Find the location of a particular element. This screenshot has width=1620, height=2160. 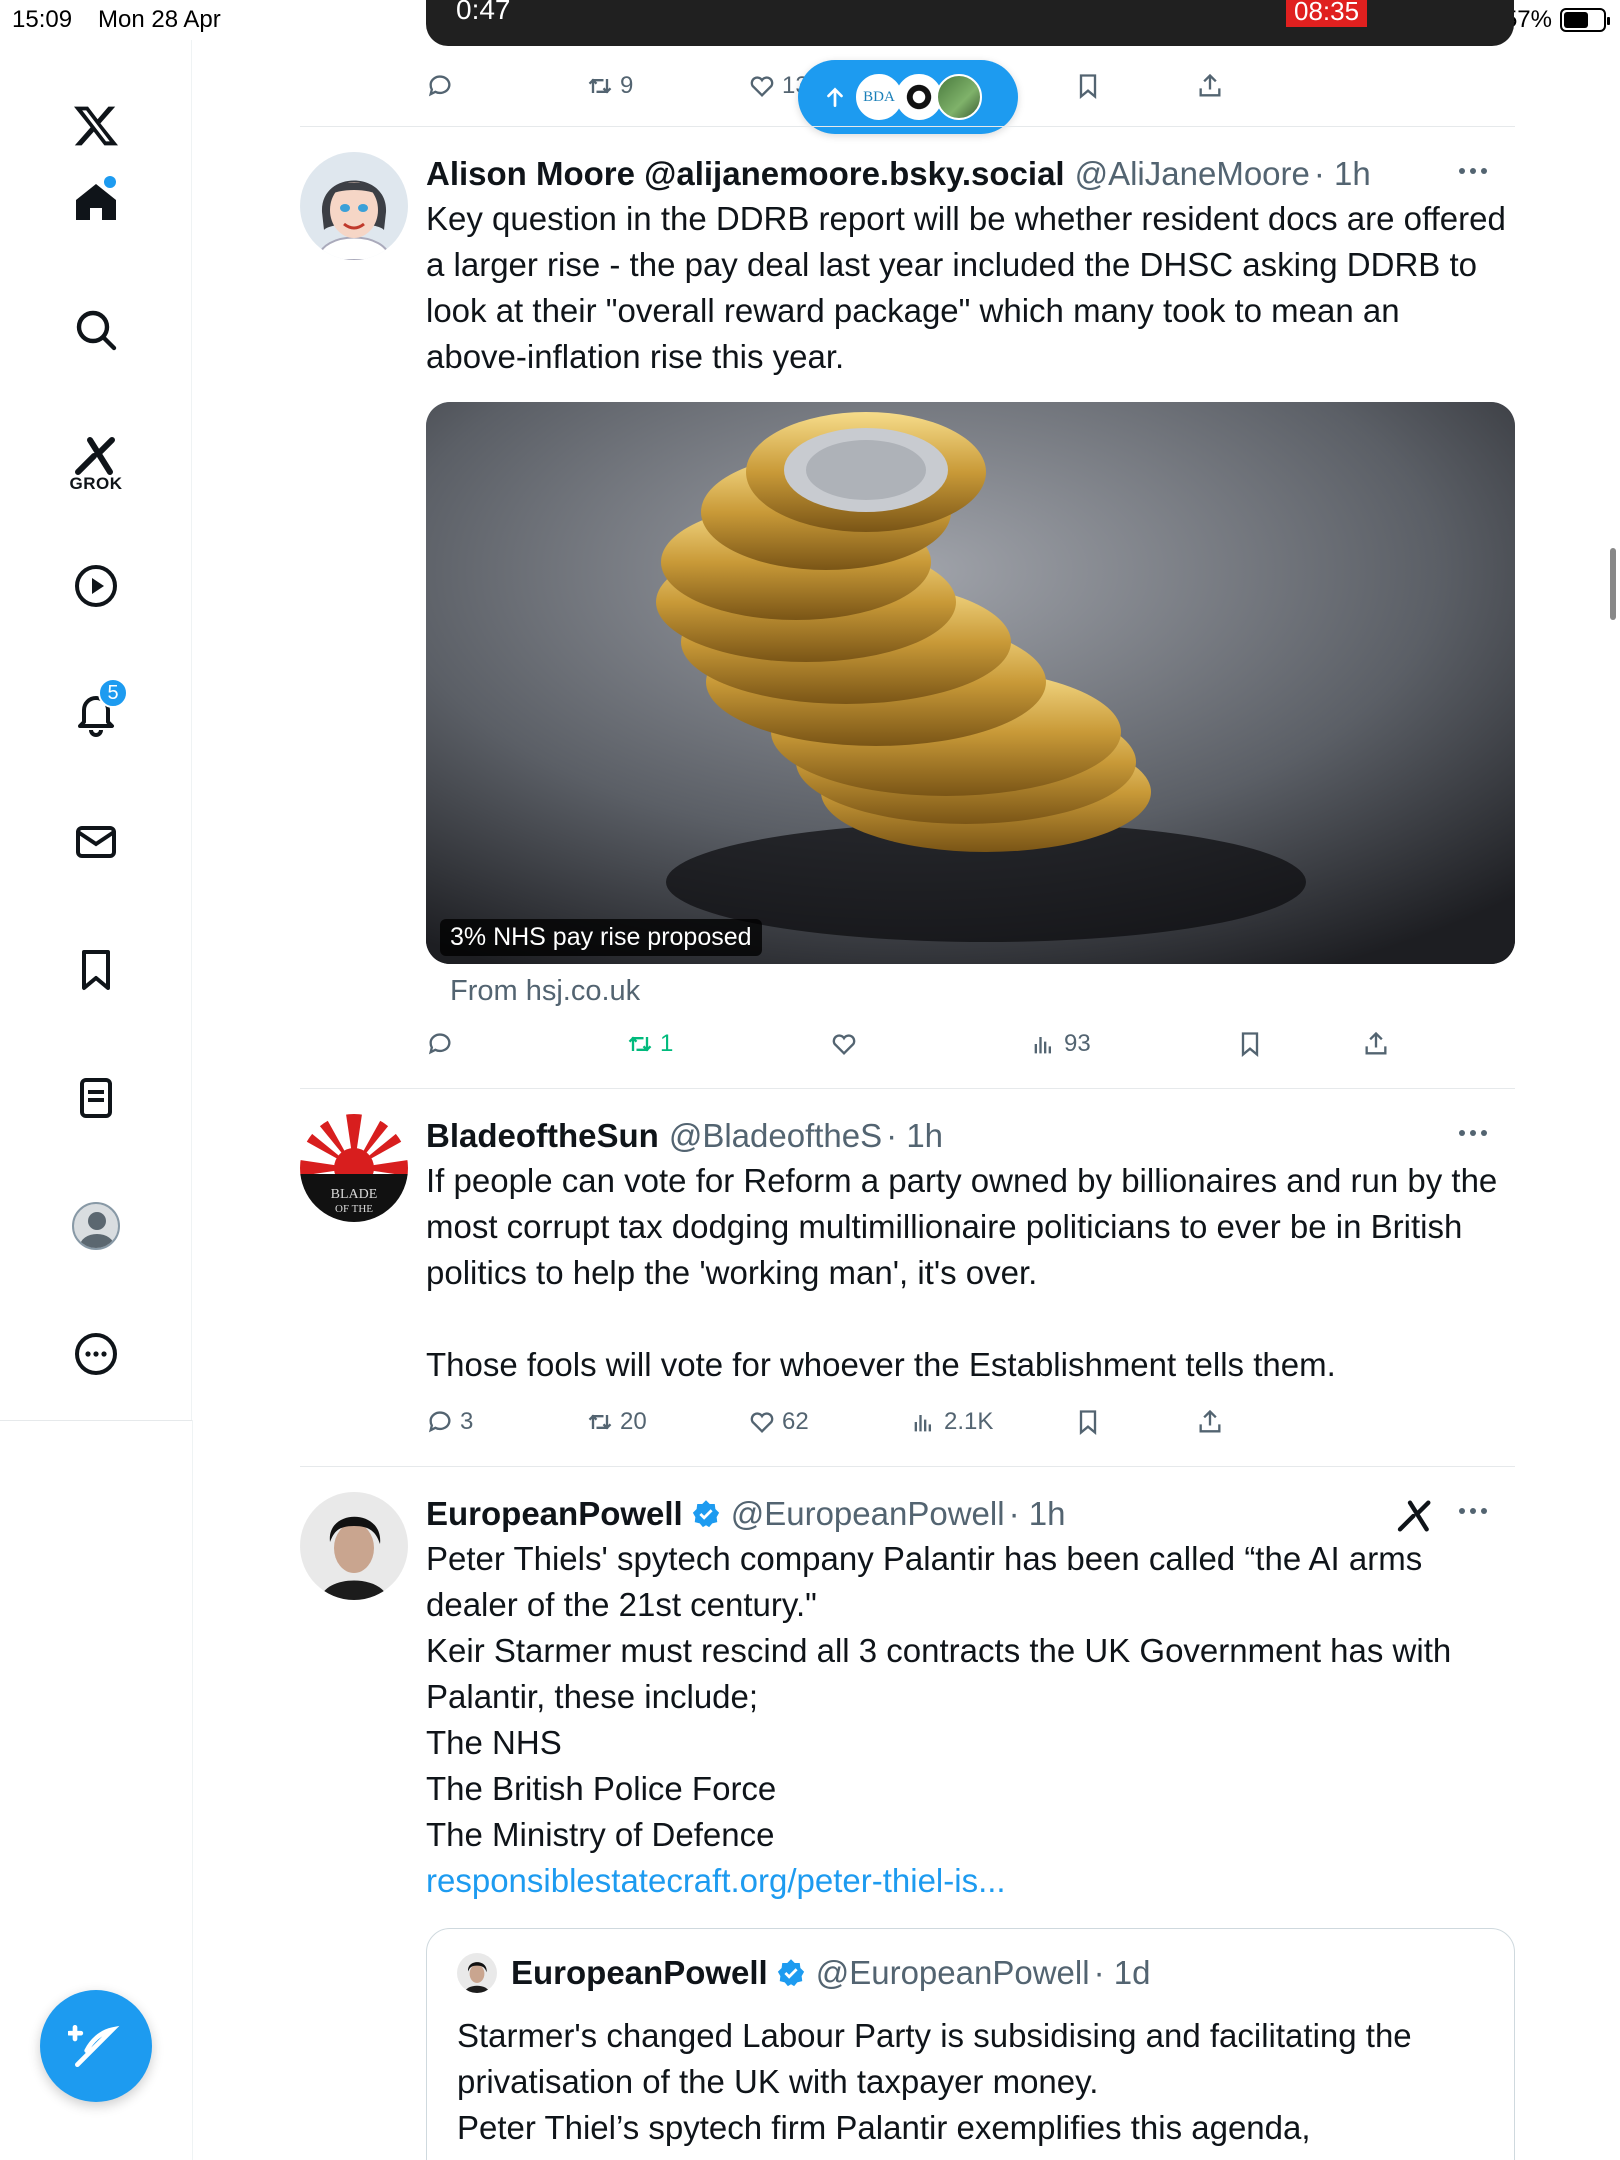

sidebar-item-lists is located at coordinates (96, 1098).